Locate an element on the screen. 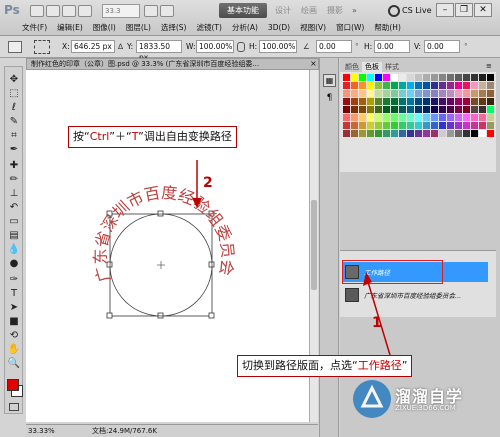  menu-help: 帮助(H) is located at coordinates (388, 28).